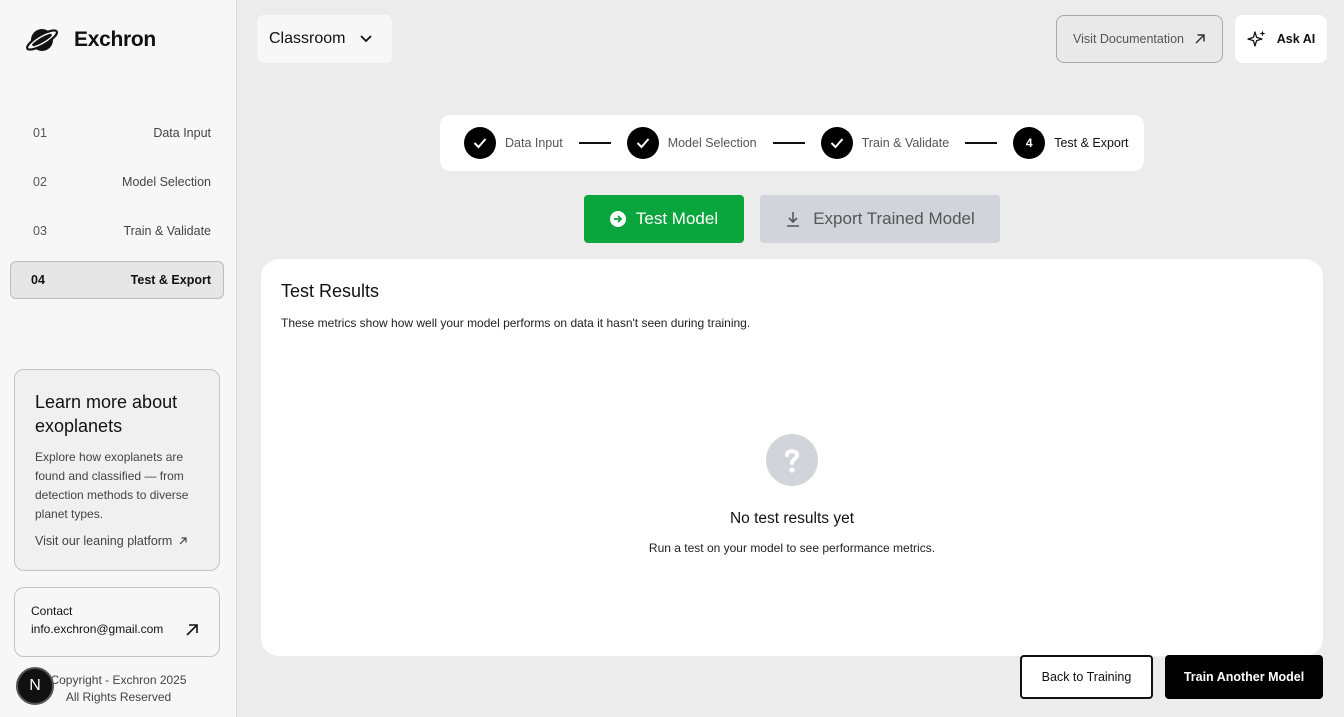 The image size is (1344, 717). What do you see at coordinates (1091, 143) in the screenshot?
I see `step-label: Test & Export` at bounding box center [1091, 143].